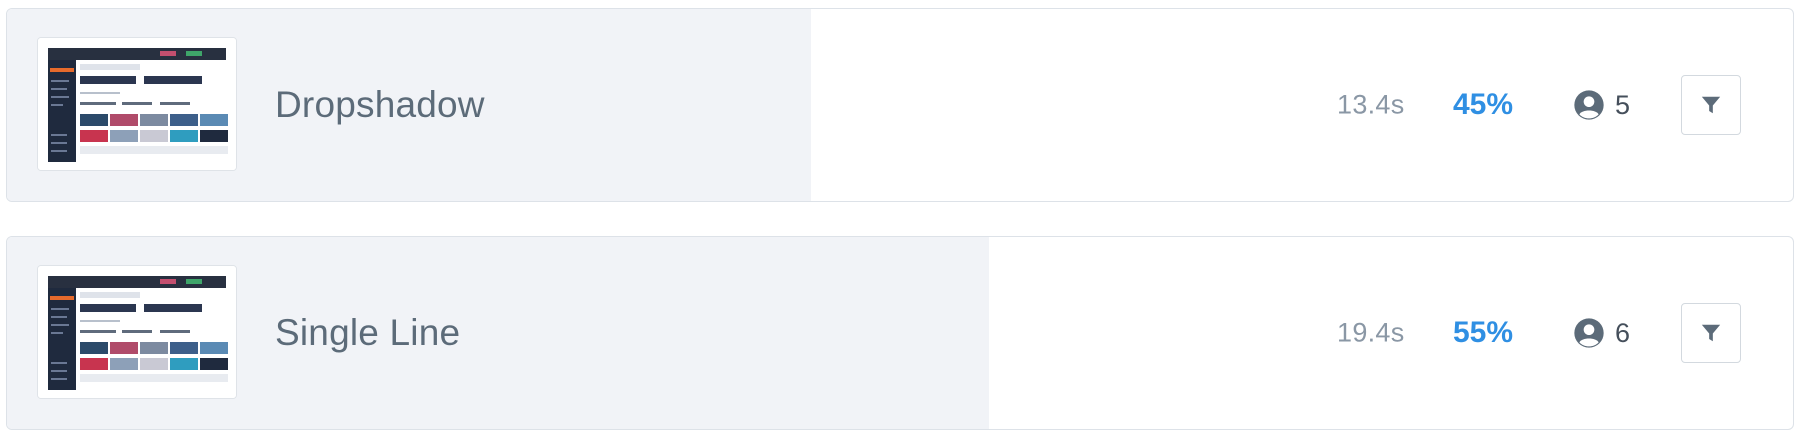  I want to click on variant-users: 6, so click(1601, 333).